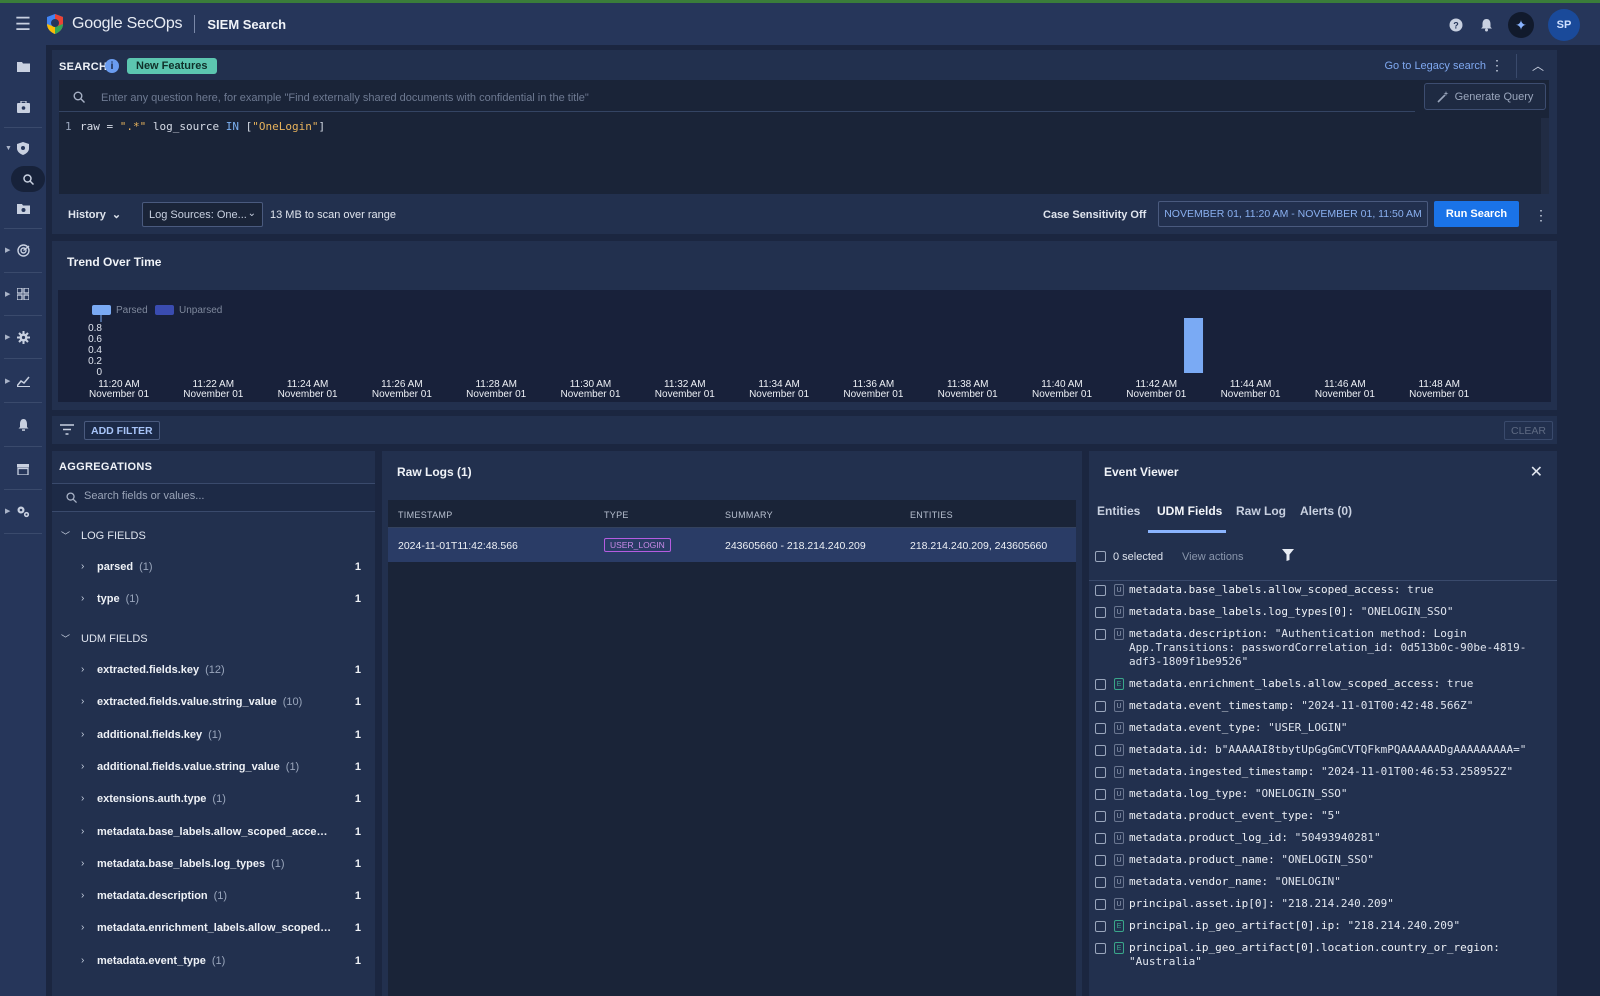 The height and width of the screenshot is (996, 1600). Describe the element at coordinates (1213, 557) in the screenshot. I see `view-actions-button: View actions` at that location.